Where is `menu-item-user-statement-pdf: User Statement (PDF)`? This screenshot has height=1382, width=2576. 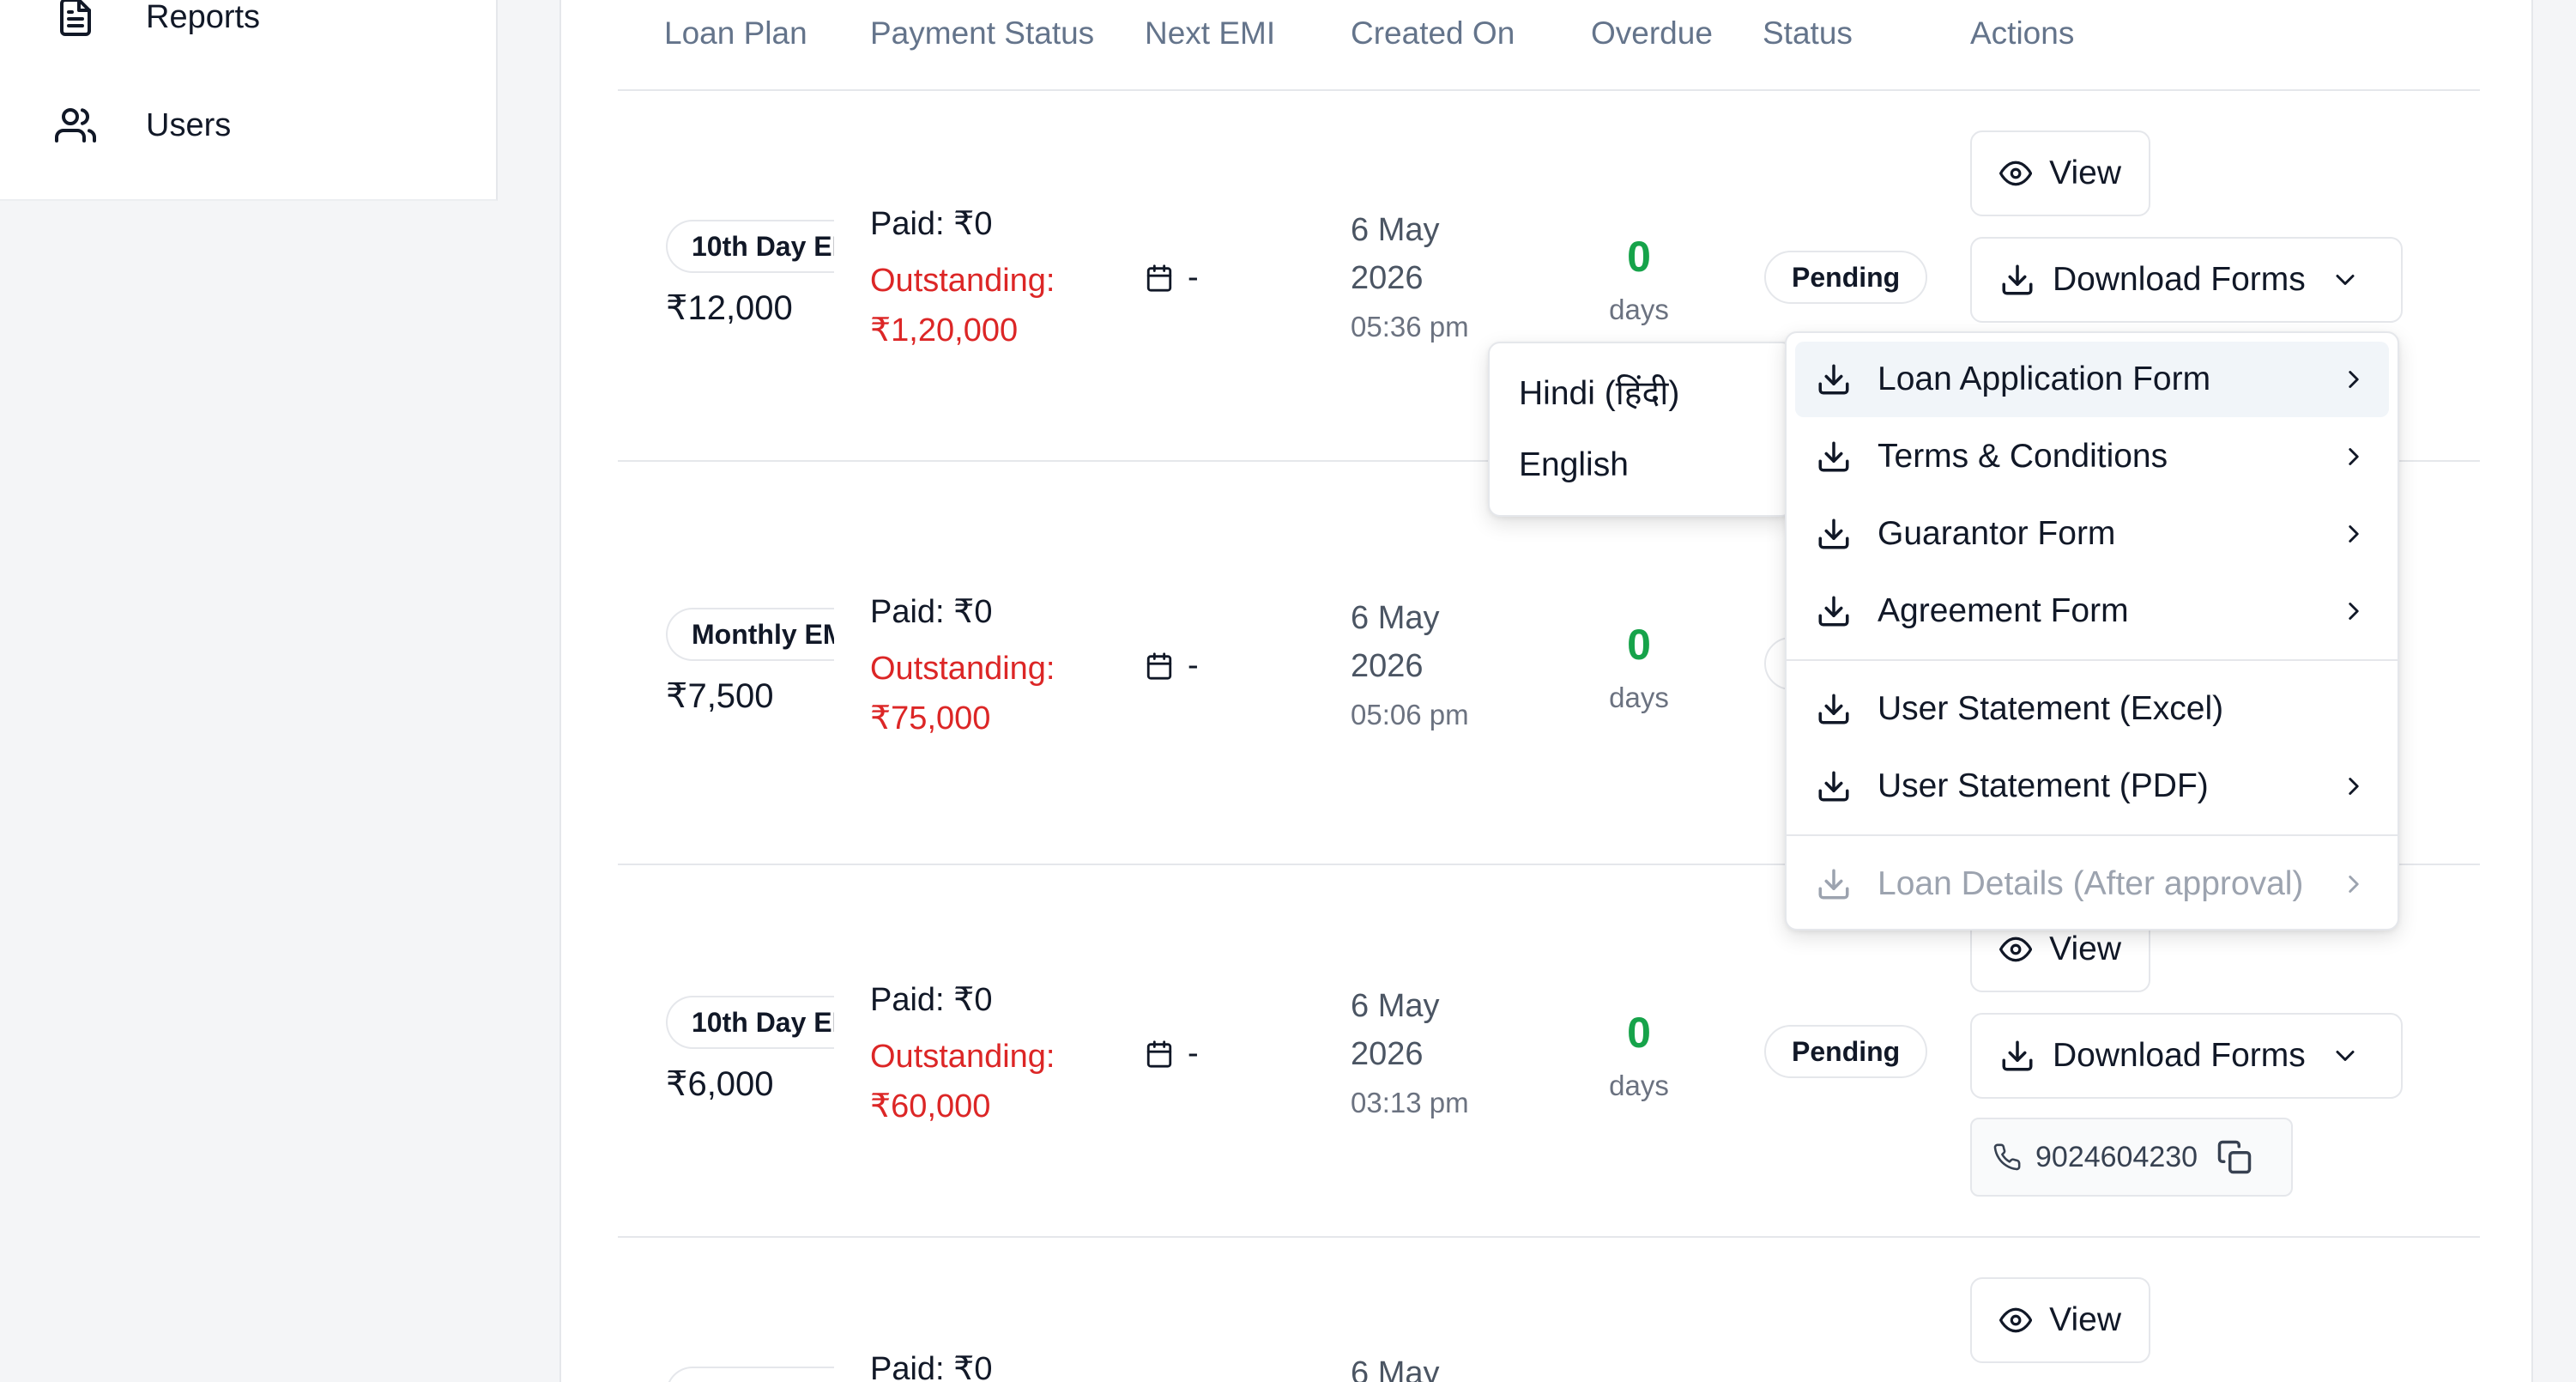 menu-item-user-statement-pdf: User Statement (PDF) is located at coordinates (2092, 786).